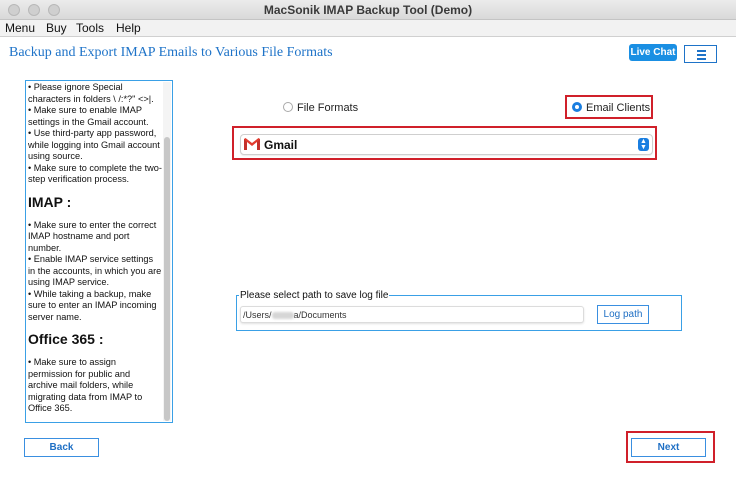 Image resolution: width=736 pixels, height=477 pixels. I want to click on imap-heading: IMAP :, so click(50, 201).